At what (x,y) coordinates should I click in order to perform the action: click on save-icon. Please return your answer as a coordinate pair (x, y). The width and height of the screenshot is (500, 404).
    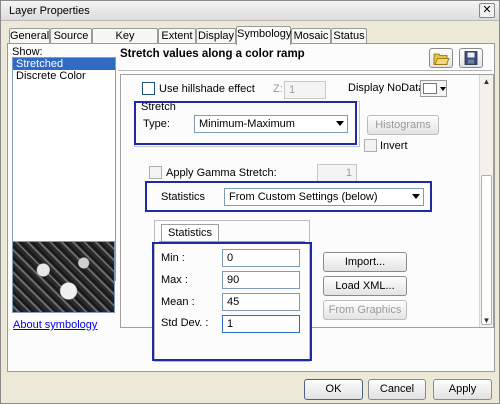
    Looking at the image, I should click on (471, 60).